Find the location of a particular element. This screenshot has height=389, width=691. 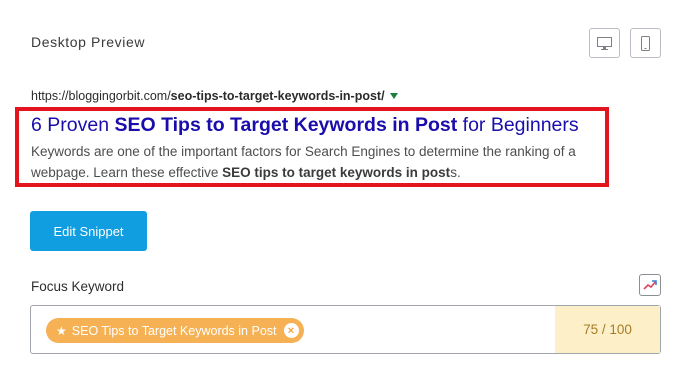

edit-snippet-button: Edit Snippet is located at coordinates (88, 231).